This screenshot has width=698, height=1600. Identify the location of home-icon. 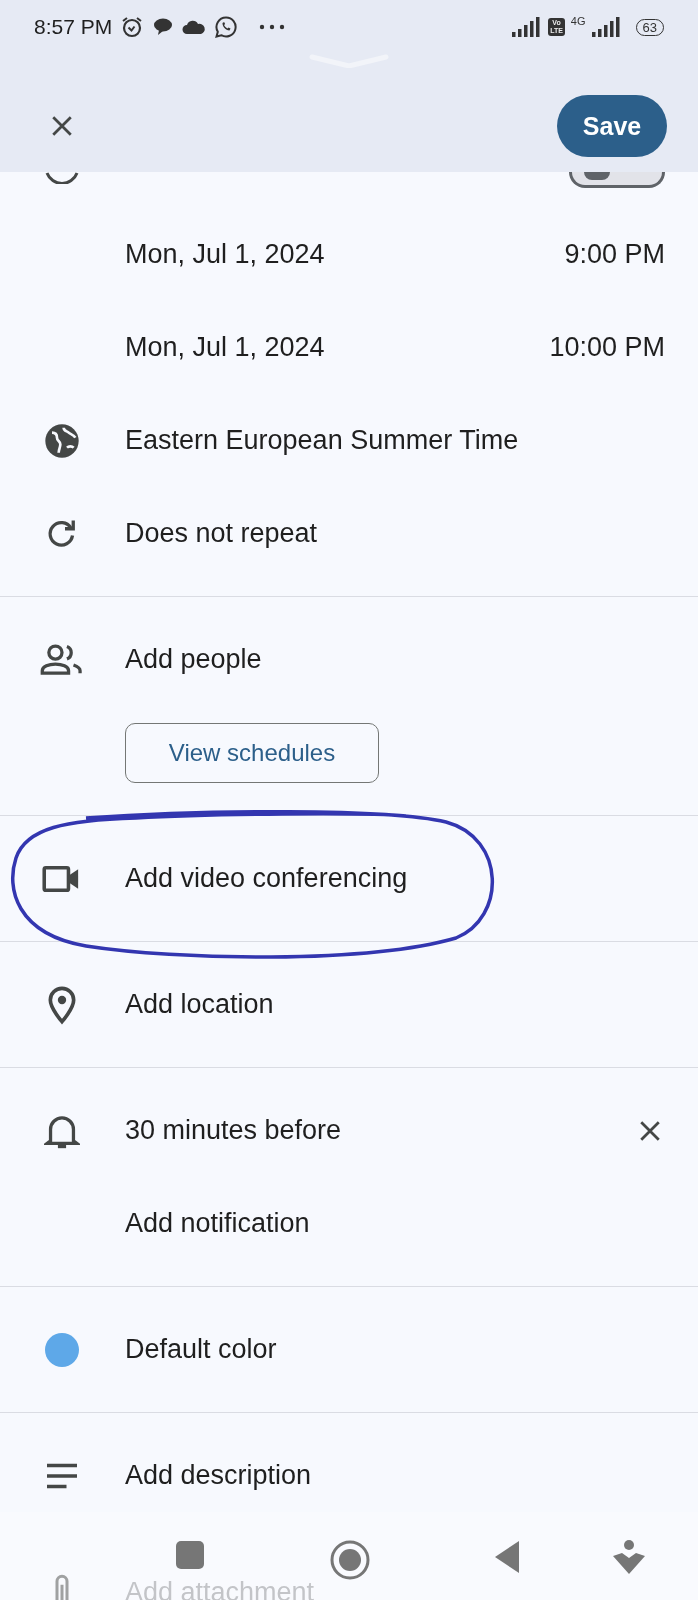
(350, 1560).